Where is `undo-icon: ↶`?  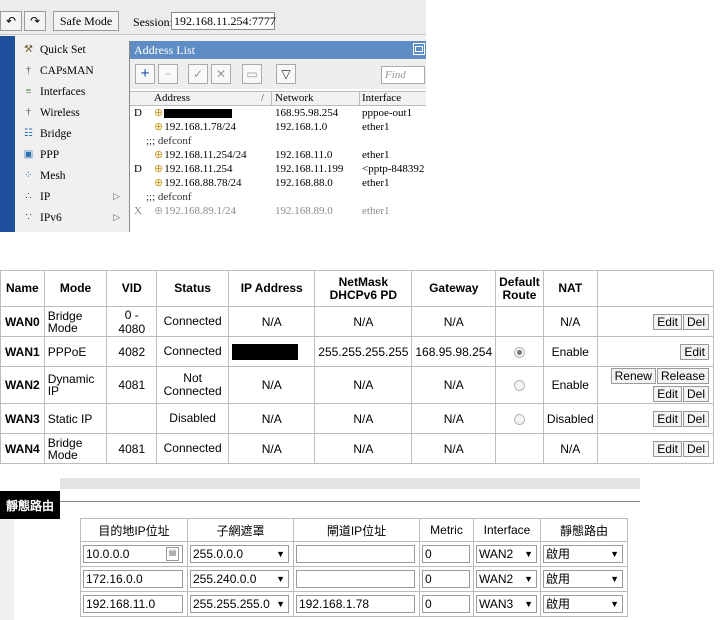
undo-icon: ↶ is located at coordinates (11, 20).